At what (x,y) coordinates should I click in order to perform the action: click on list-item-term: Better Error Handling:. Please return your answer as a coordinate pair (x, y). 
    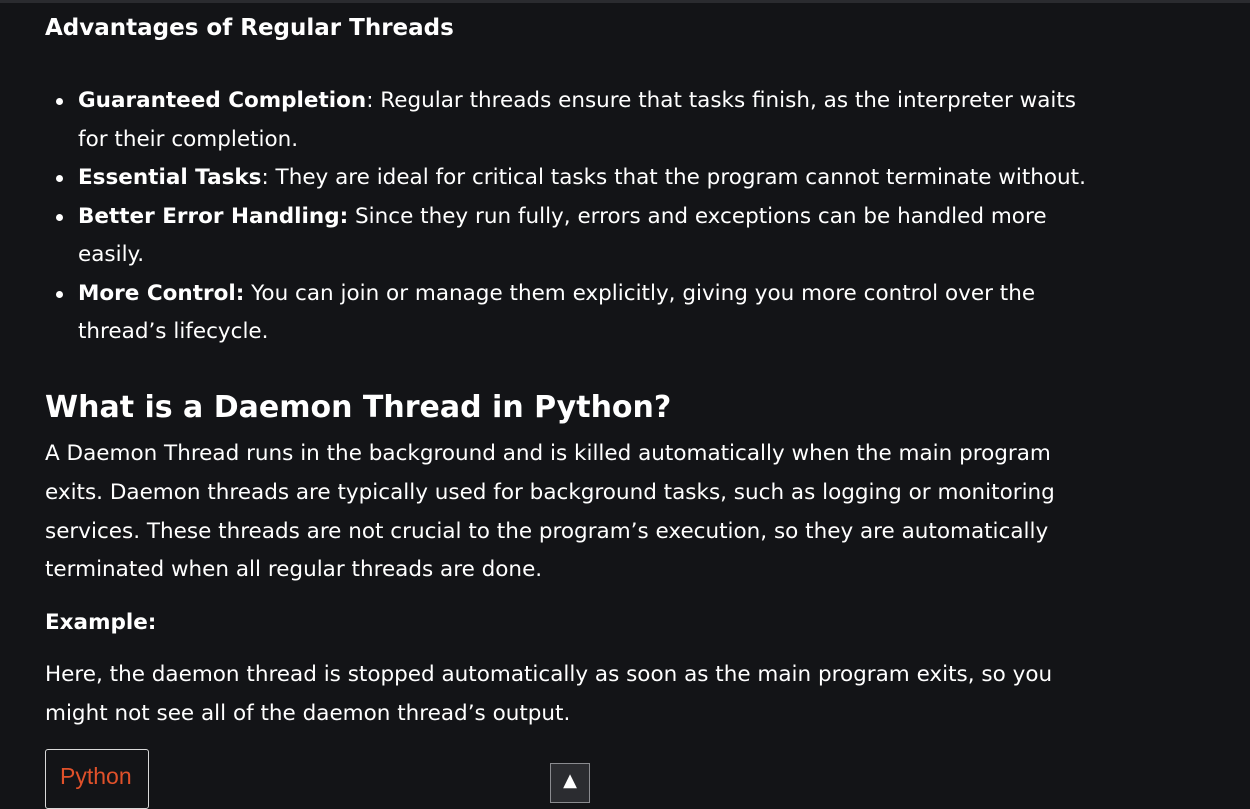
    Looking at the image, I should click on (213, 216).